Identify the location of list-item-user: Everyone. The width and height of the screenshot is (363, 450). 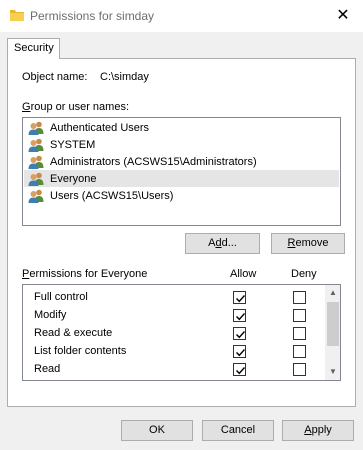
(181, 178).